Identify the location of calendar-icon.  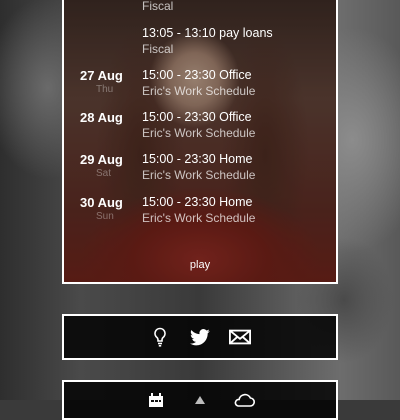
(156, 400).